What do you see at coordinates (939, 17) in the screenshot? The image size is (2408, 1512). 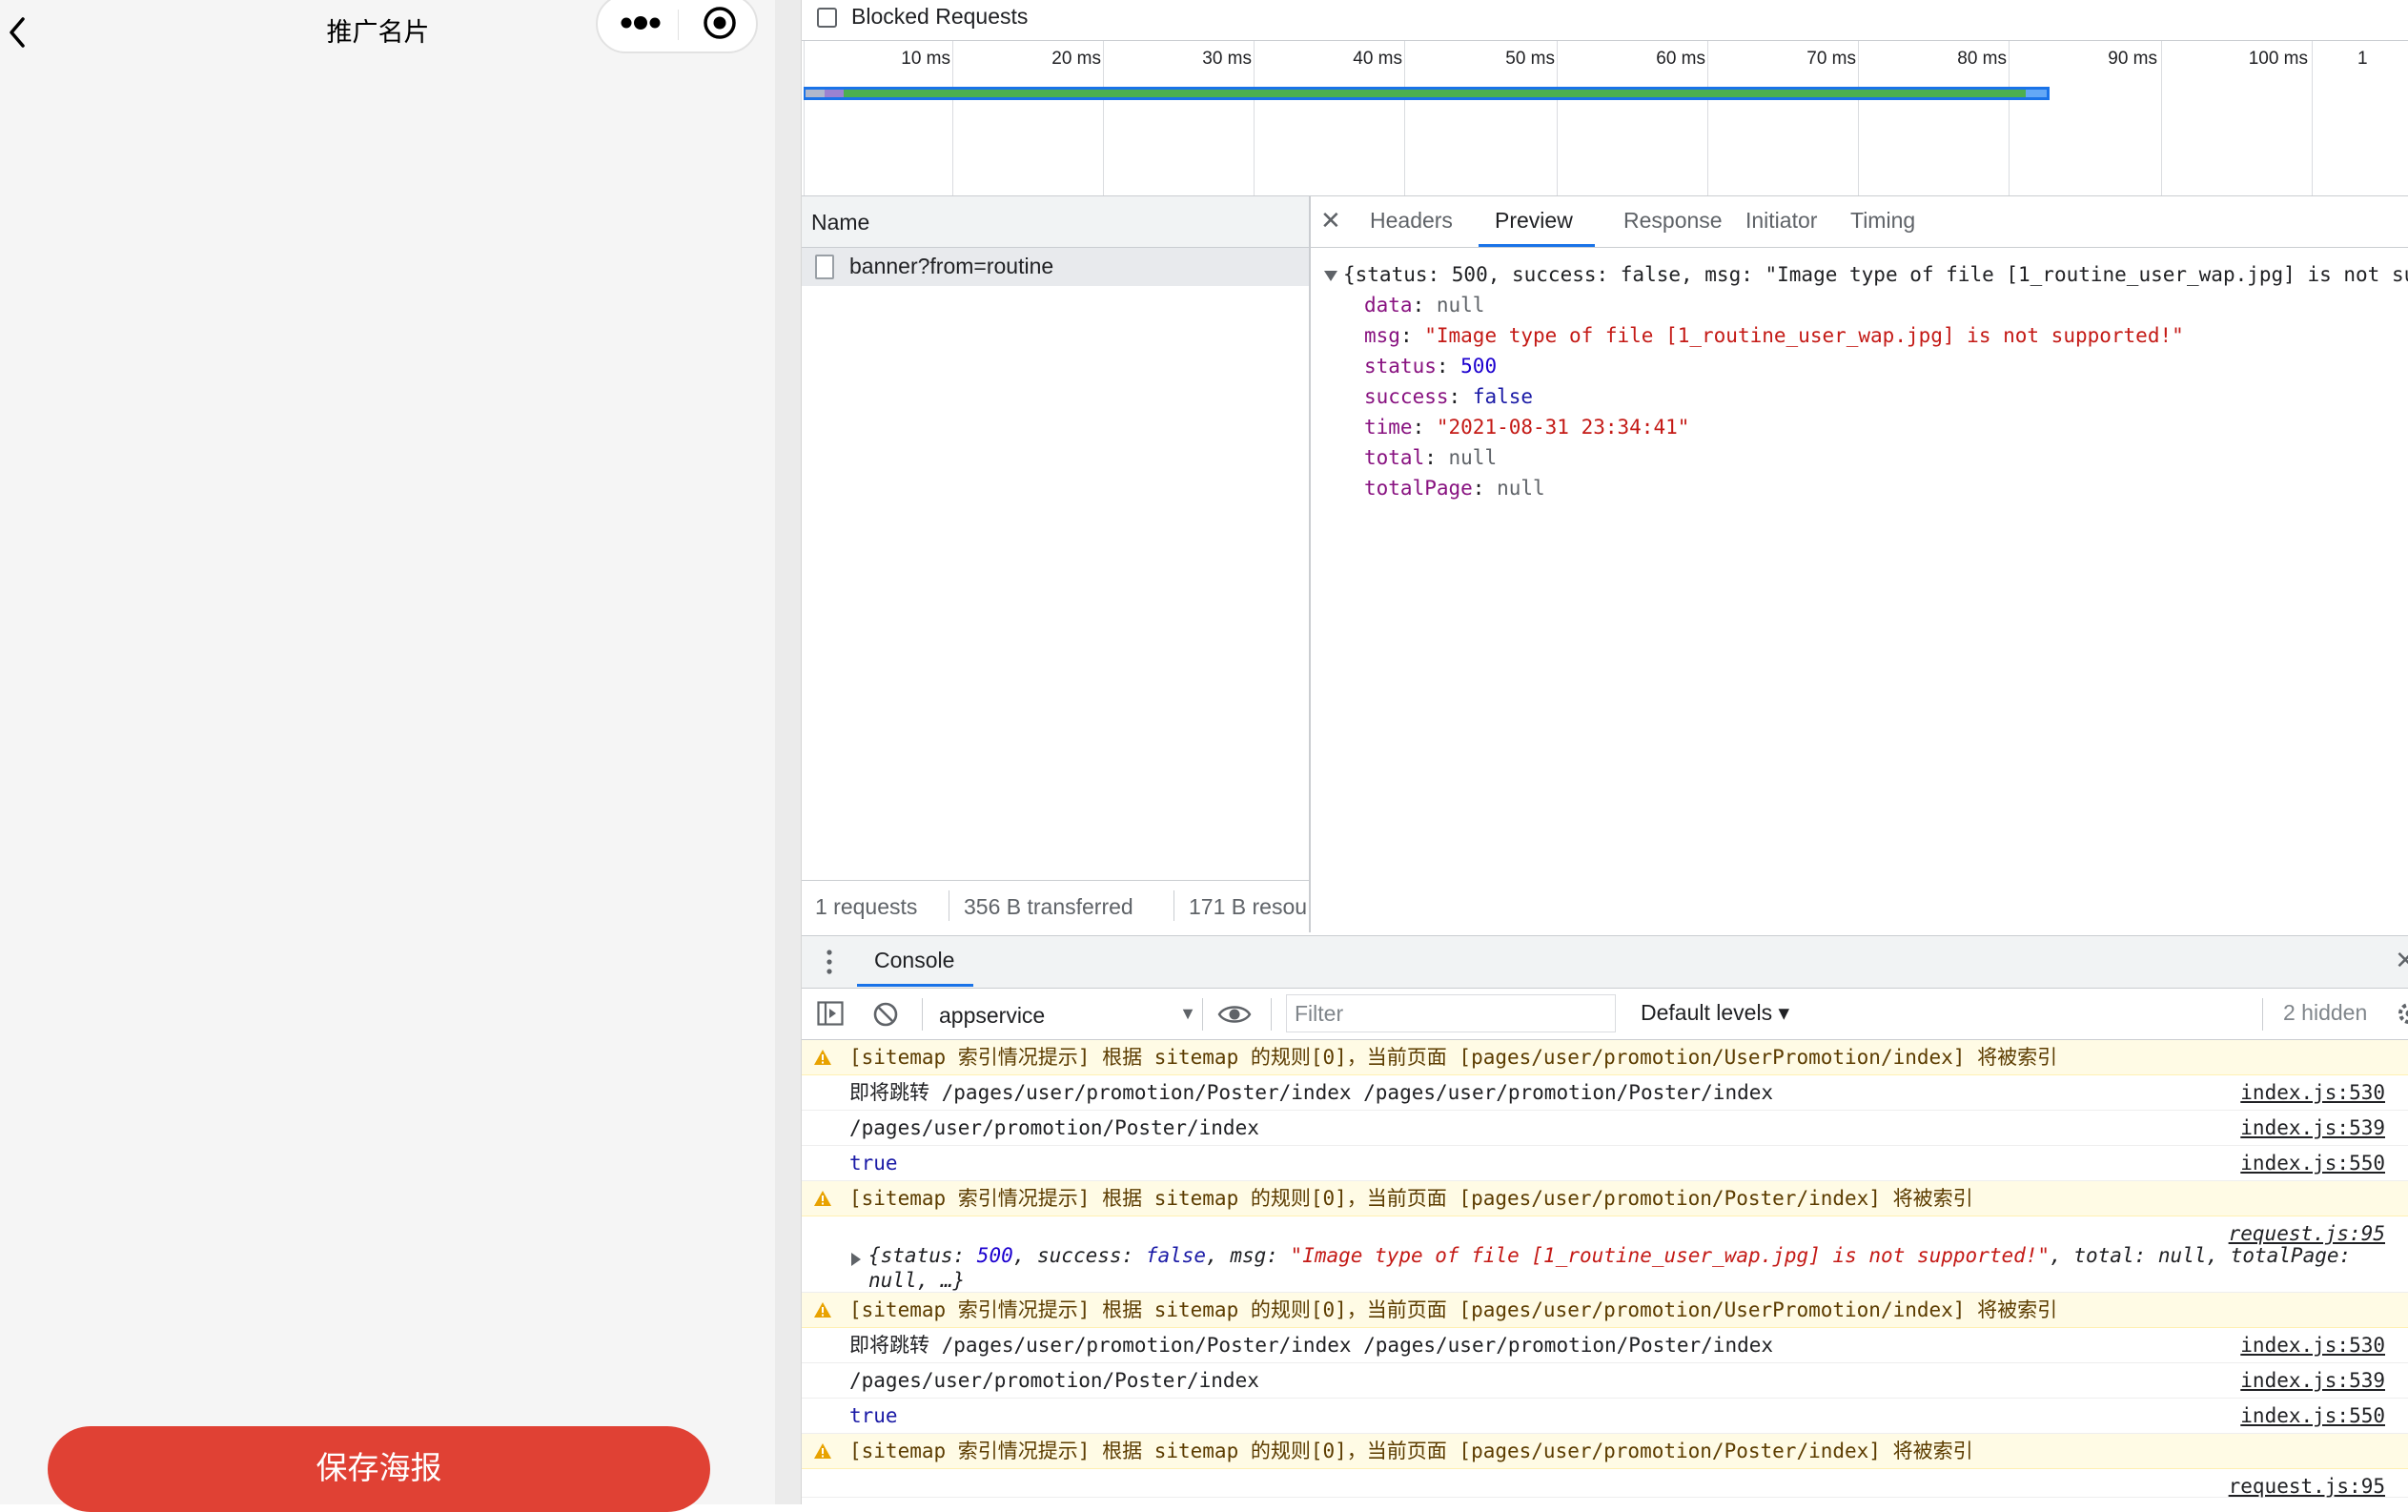 I see `blocked-requests-label: Blocked Requests` at bounding box center [939, 17].